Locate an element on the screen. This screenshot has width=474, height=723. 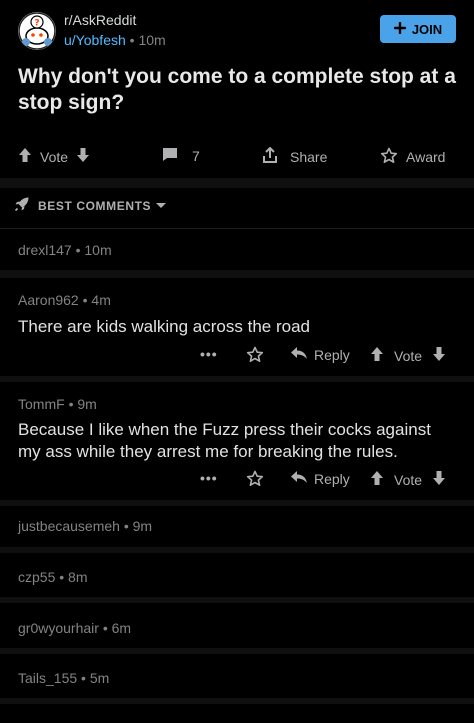
join-label: JOIN is located at coordinates (427, 29).